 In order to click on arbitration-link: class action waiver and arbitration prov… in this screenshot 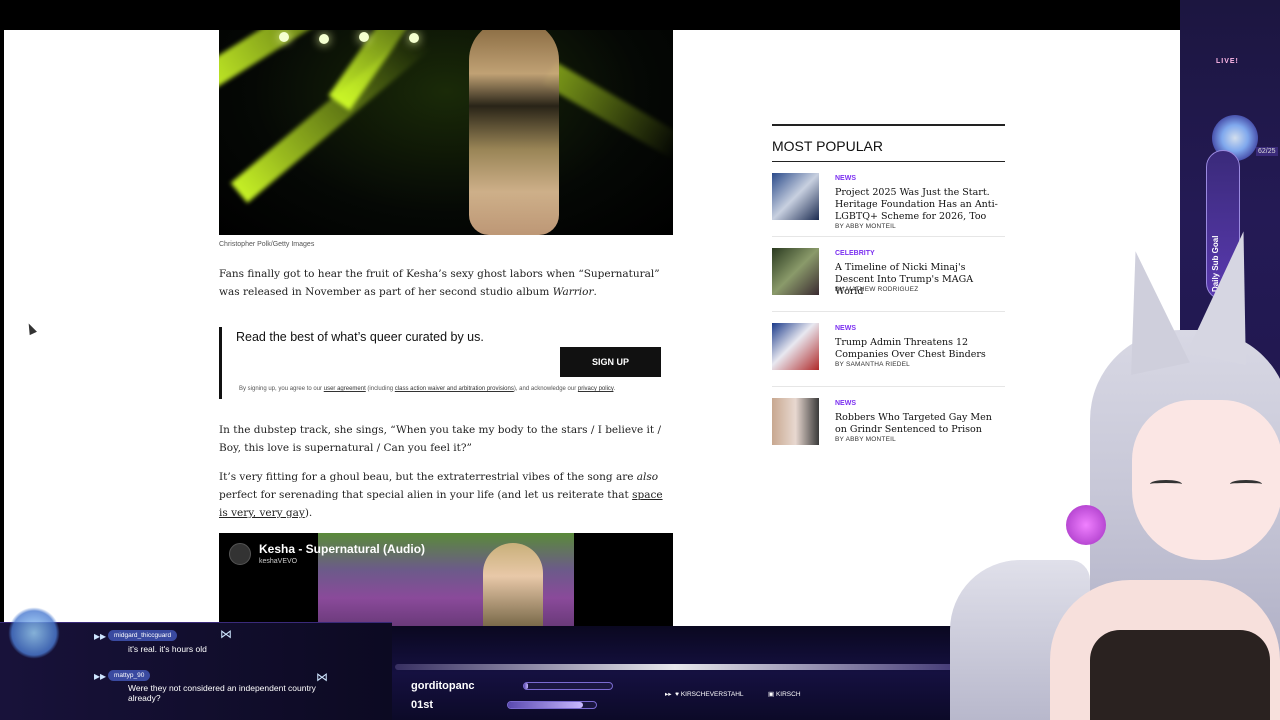, I will do `click(454, 389)`.